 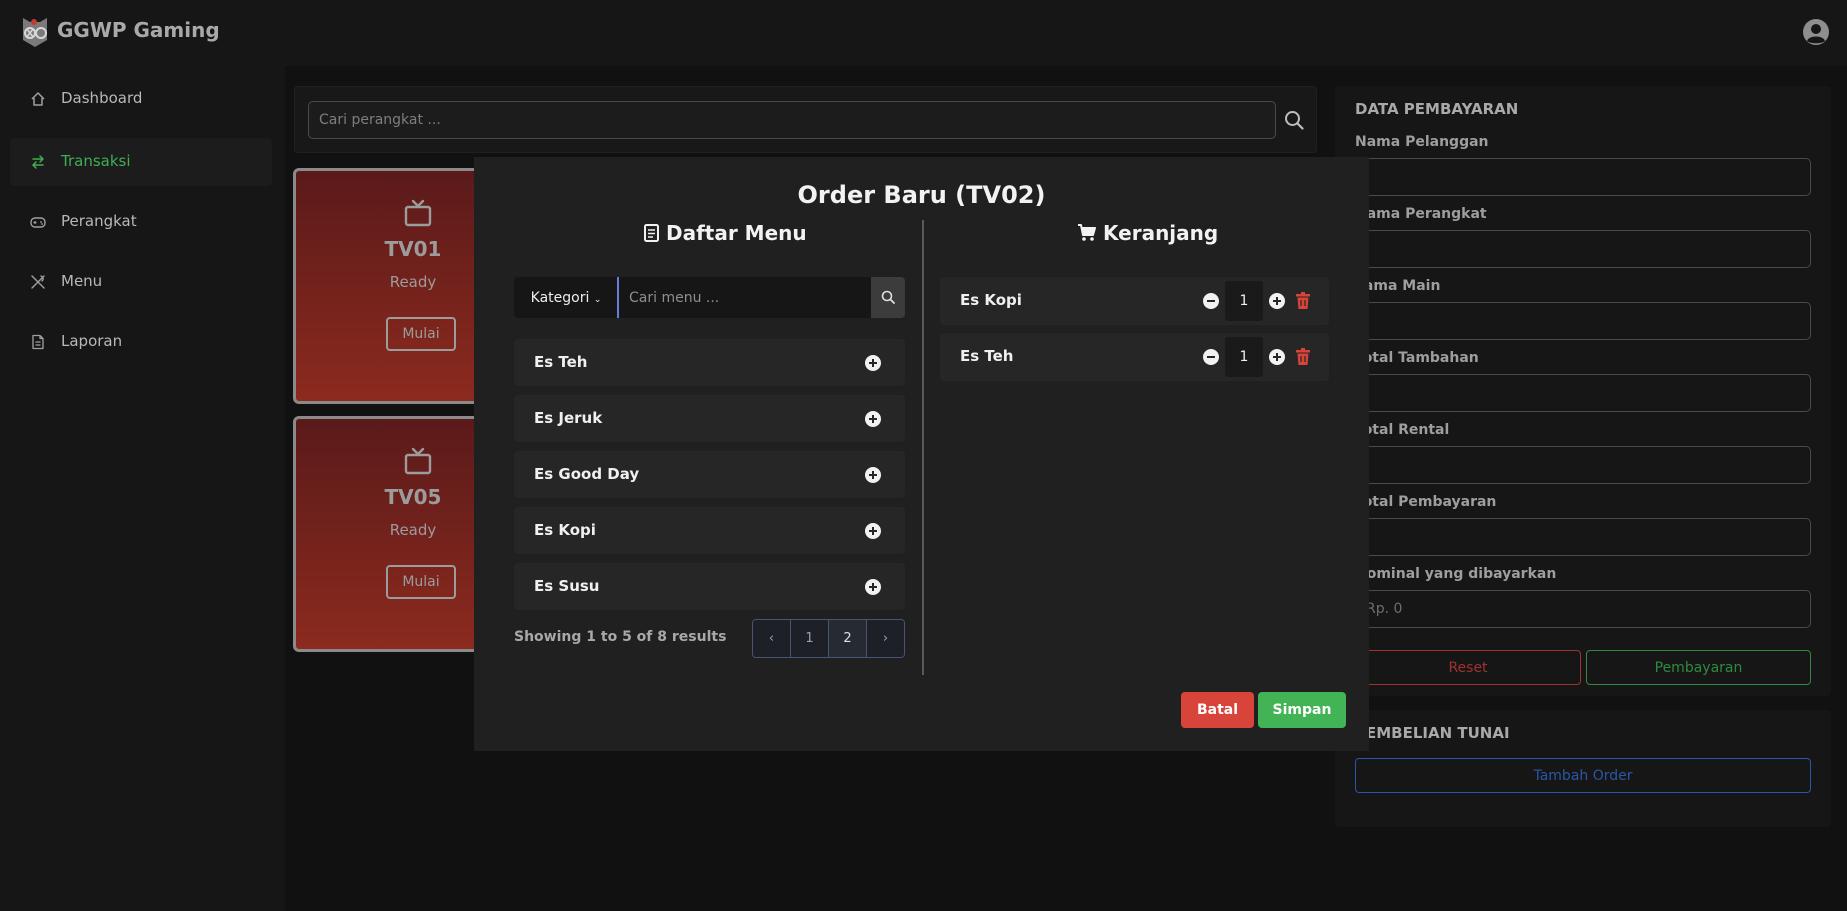 What do you see at coordinates (885, 638) in the screenshot?
I see `pagination-next-button: ›` at bounding box center [885, 638].